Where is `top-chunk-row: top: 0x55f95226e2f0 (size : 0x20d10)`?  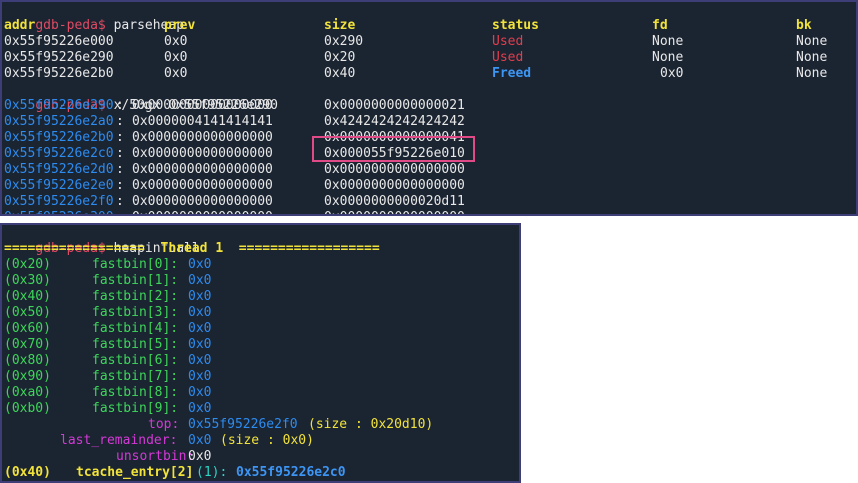 top-chunk-row: top: 0x55f95226e2f0 (size : 0x20d10) is located at coordinates (261, 425).